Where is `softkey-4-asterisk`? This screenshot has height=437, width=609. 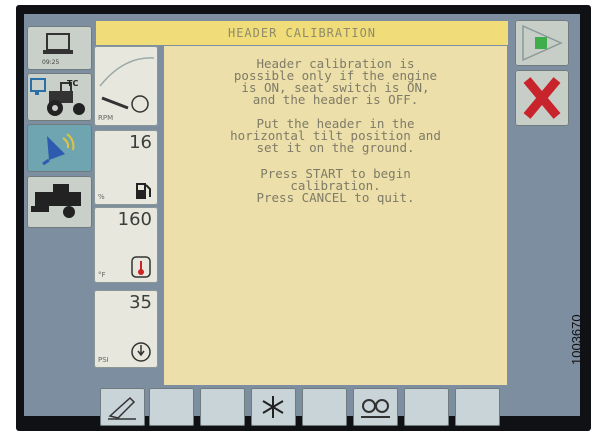
softkey-4-asterisk is located at coordinates (273, 407).